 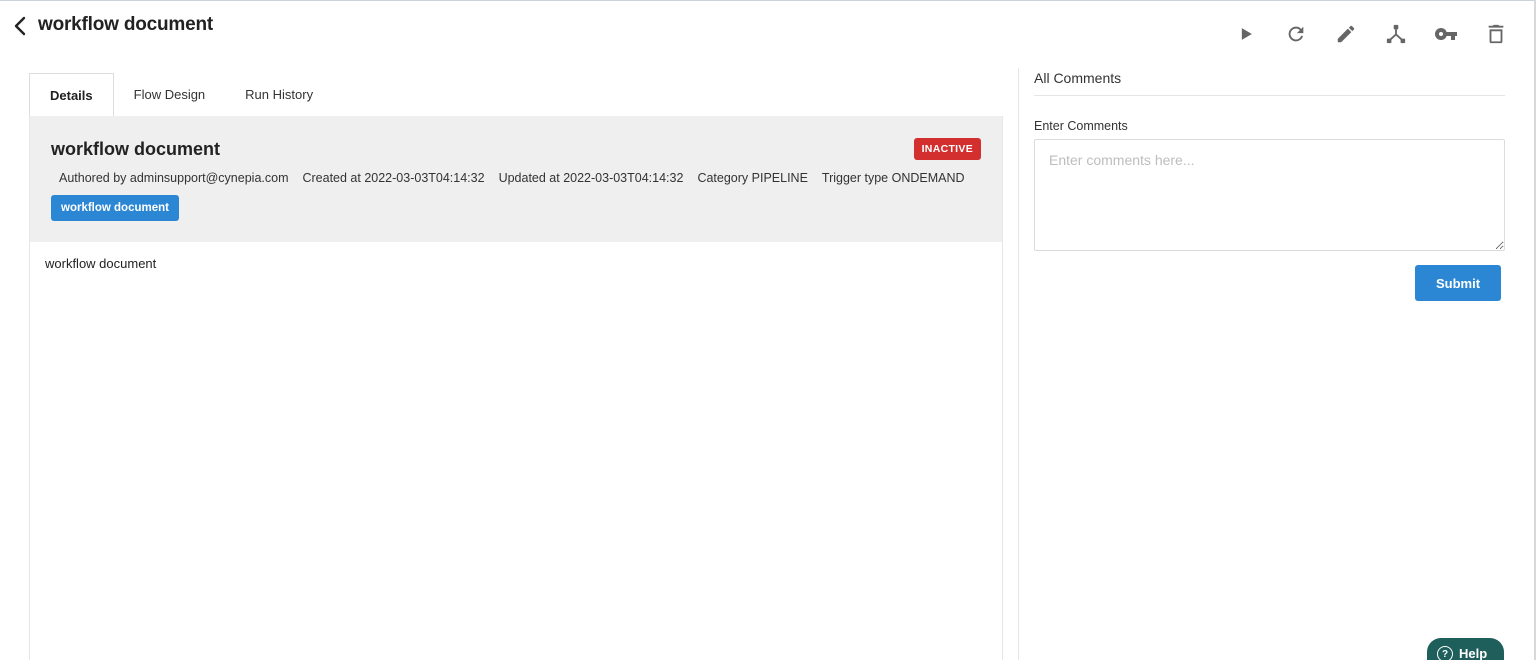 What do you see at coordinates (136, 149) in the screenshot?
I see `document-title: workflow document` at bounding box center [136, 149].